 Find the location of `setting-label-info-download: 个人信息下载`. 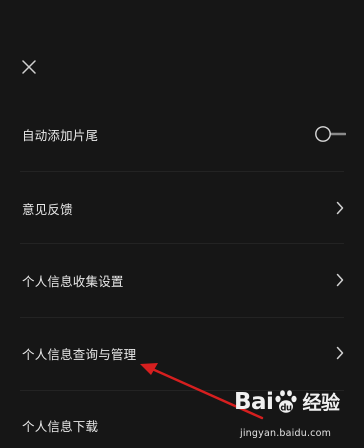

setting-label-info-download: 个人信息下载 is located at coordinates (60, 426).